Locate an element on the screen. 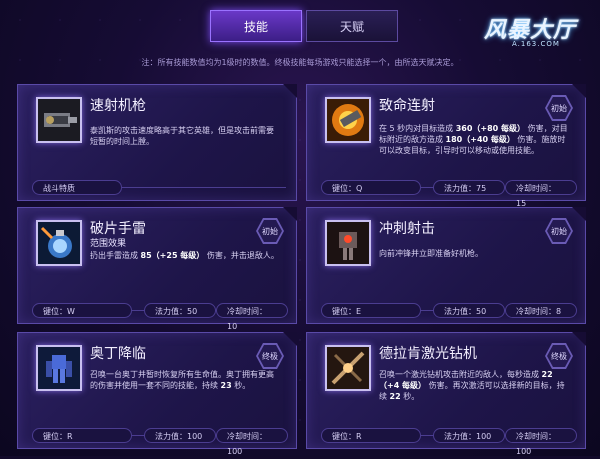  cooldown: 冷却时间：10 is located at coordinates (252, 317).